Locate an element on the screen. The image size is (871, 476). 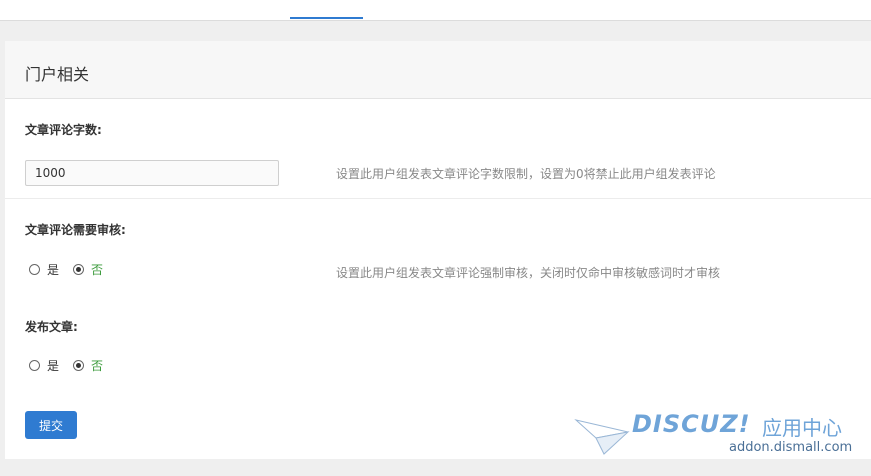
publish-article-yes-label: 是 is located at coordinates (53, 365).